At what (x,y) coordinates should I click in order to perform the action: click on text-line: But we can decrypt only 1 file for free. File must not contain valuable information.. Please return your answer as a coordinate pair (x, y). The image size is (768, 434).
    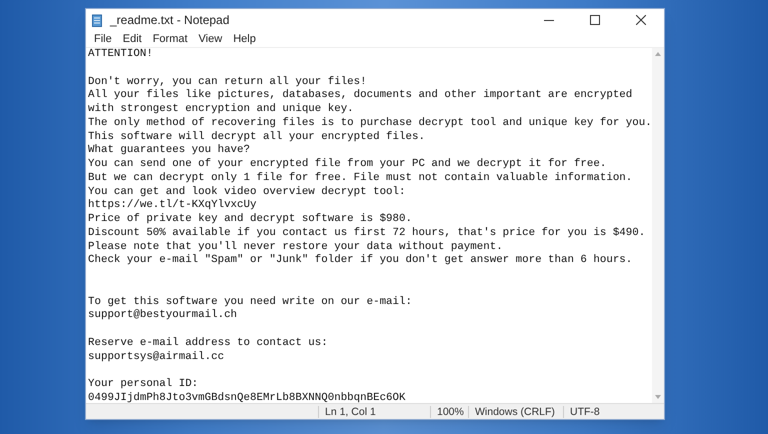
    Looking at the image, I should click on (360, 179).